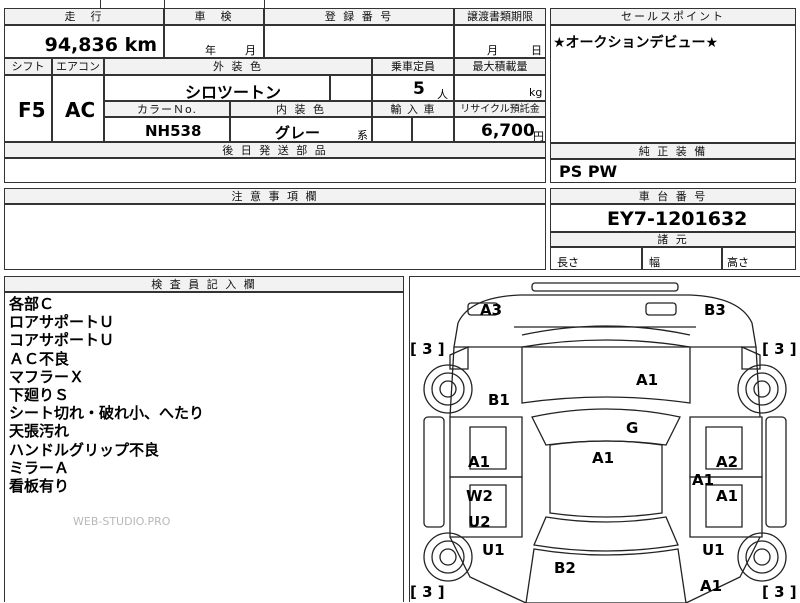  Describe the element at coordinates (491, 310) in the screenshot. I see `mark-front-left-corner: A3` at that location.